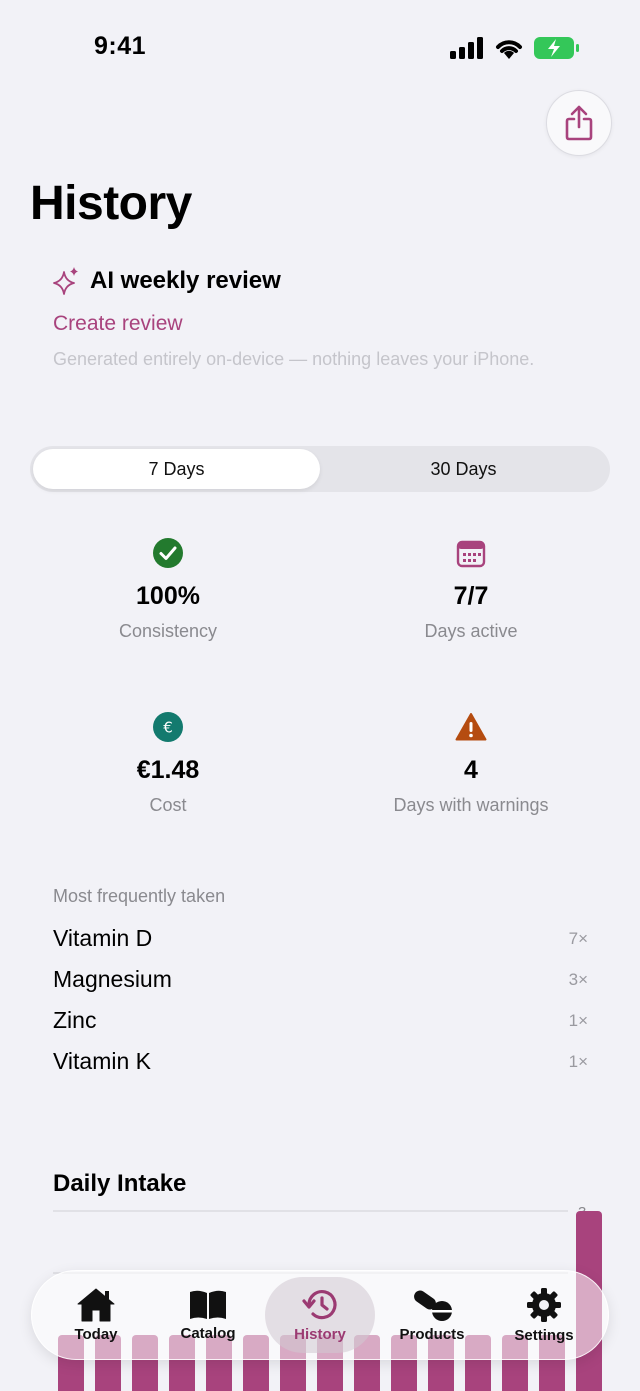  What do you see at coordinates (185, 280) in the screenshot?
I see `ai-review-title: AI weekly review` at bounding box center [185, 280].